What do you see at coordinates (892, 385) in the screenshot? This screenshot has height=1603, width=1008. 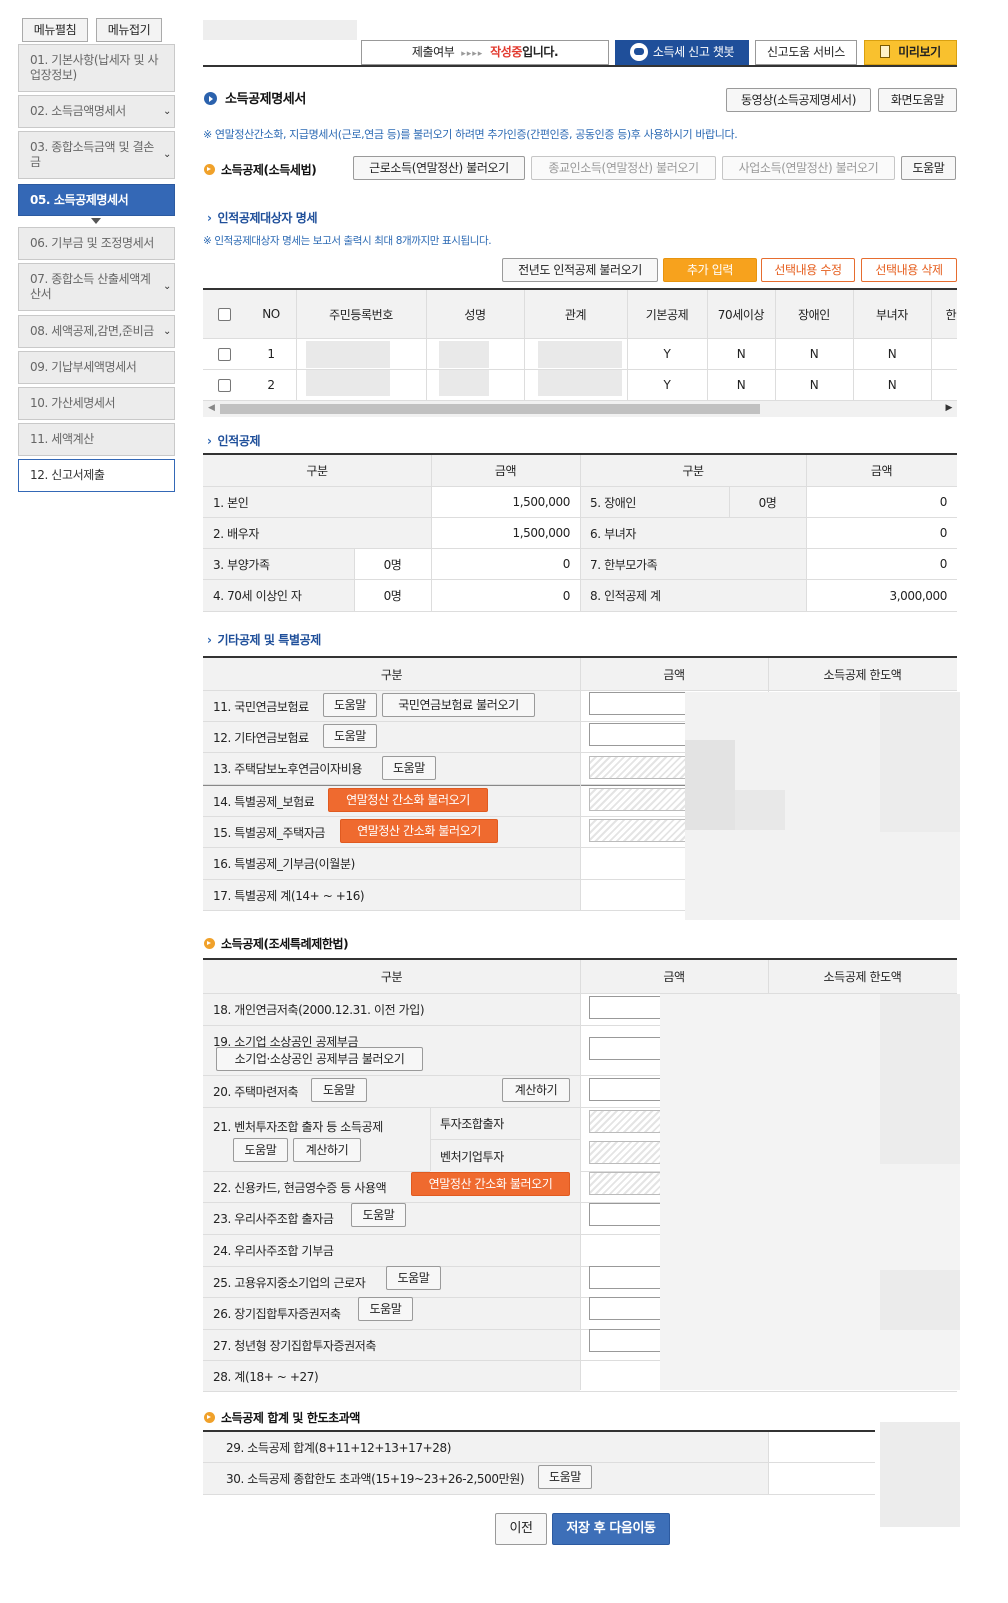 I see `woman: N` at bounding box center [892, 385].